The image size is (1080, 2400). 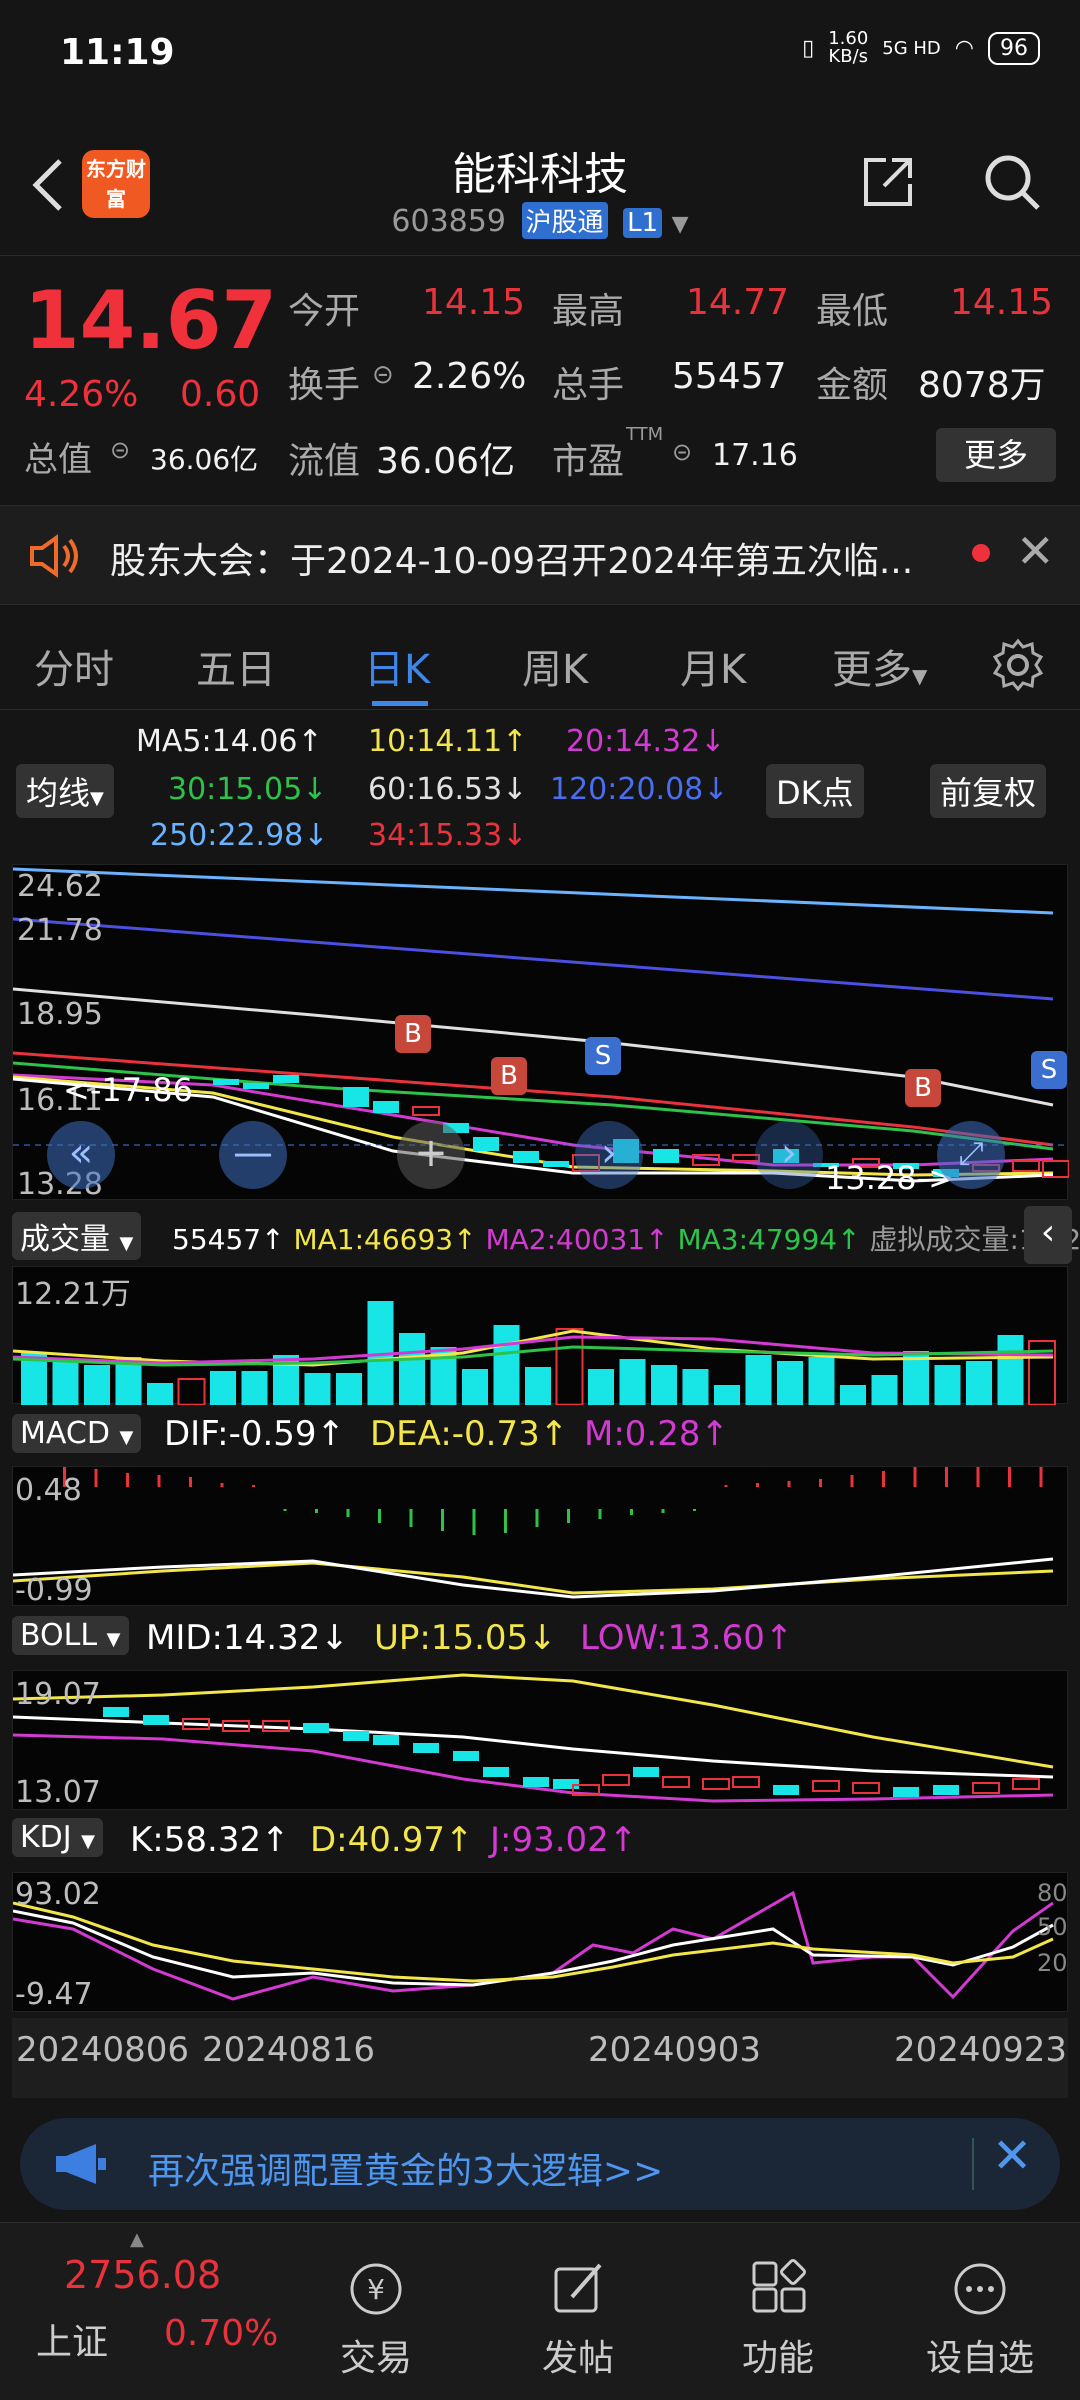 I want to click on scroll-right-icon: ›, so click(x=609, y=1155).